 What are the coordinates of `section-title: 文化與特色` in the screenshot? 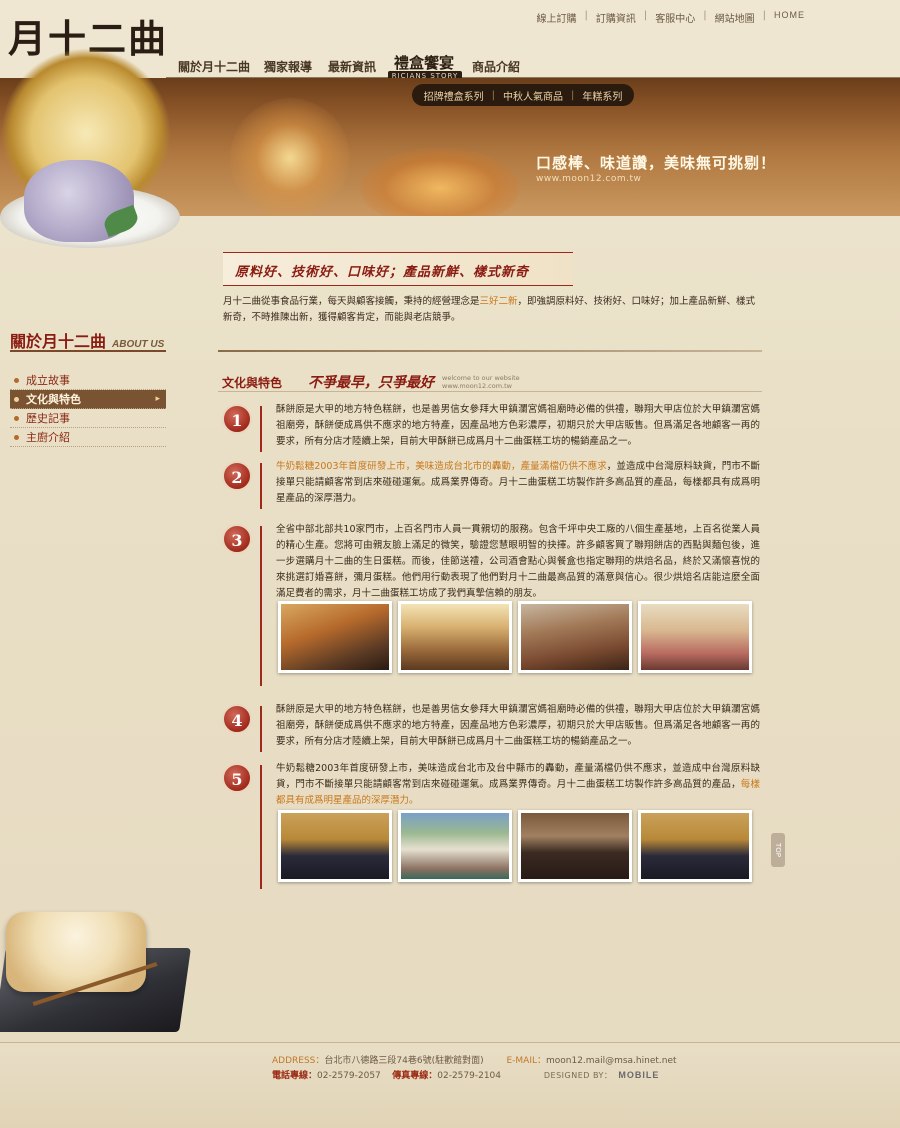 It's located at (252, 383).